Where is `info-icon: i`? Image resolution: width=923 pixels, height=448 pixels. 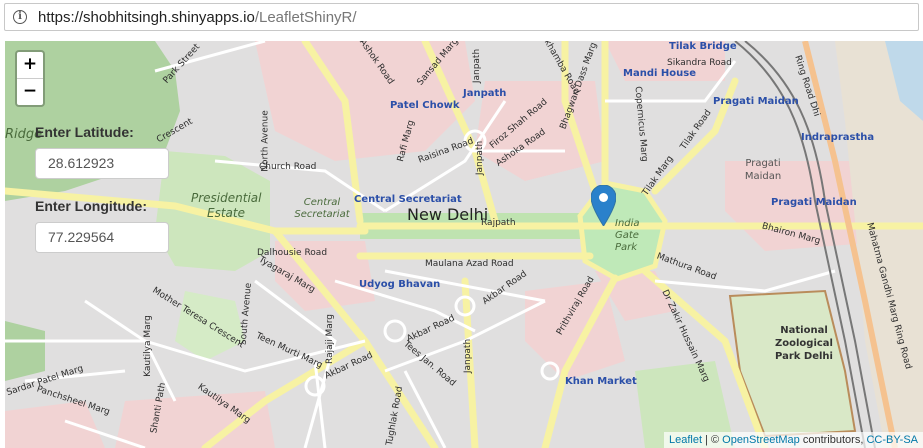 info-icon: i is located at coordinates (20, 17).